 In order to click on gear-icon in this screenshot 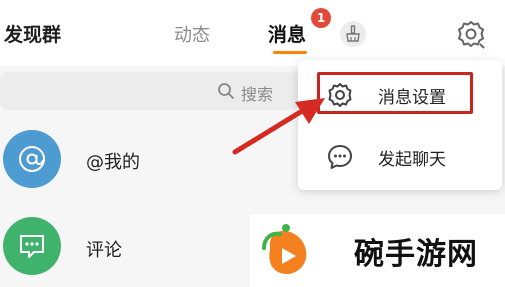, I will do `click(471, 35)`.